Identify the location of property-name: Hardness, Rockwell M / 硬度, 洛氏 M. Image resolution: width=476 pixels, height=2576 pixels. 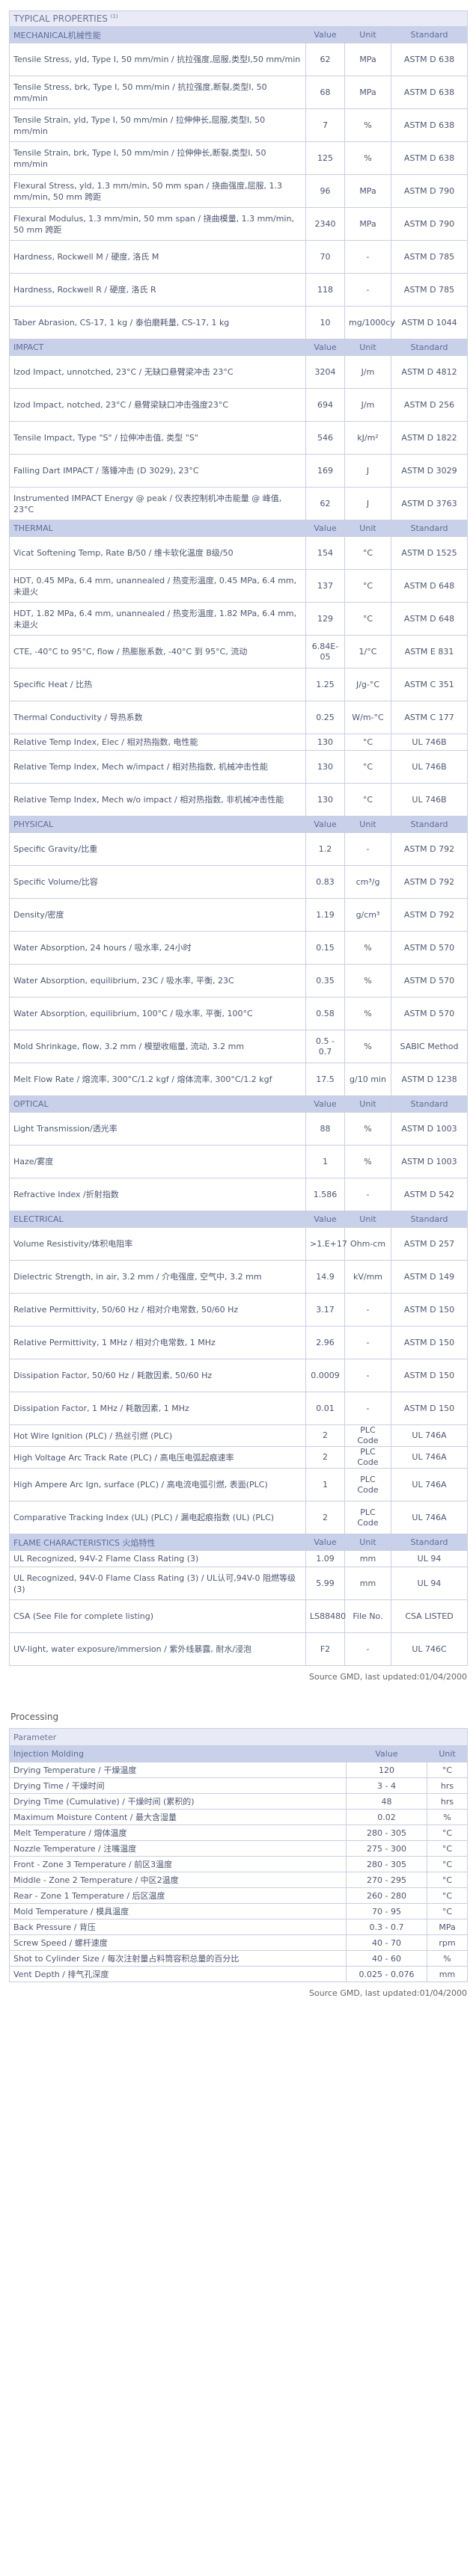
(157, 257).